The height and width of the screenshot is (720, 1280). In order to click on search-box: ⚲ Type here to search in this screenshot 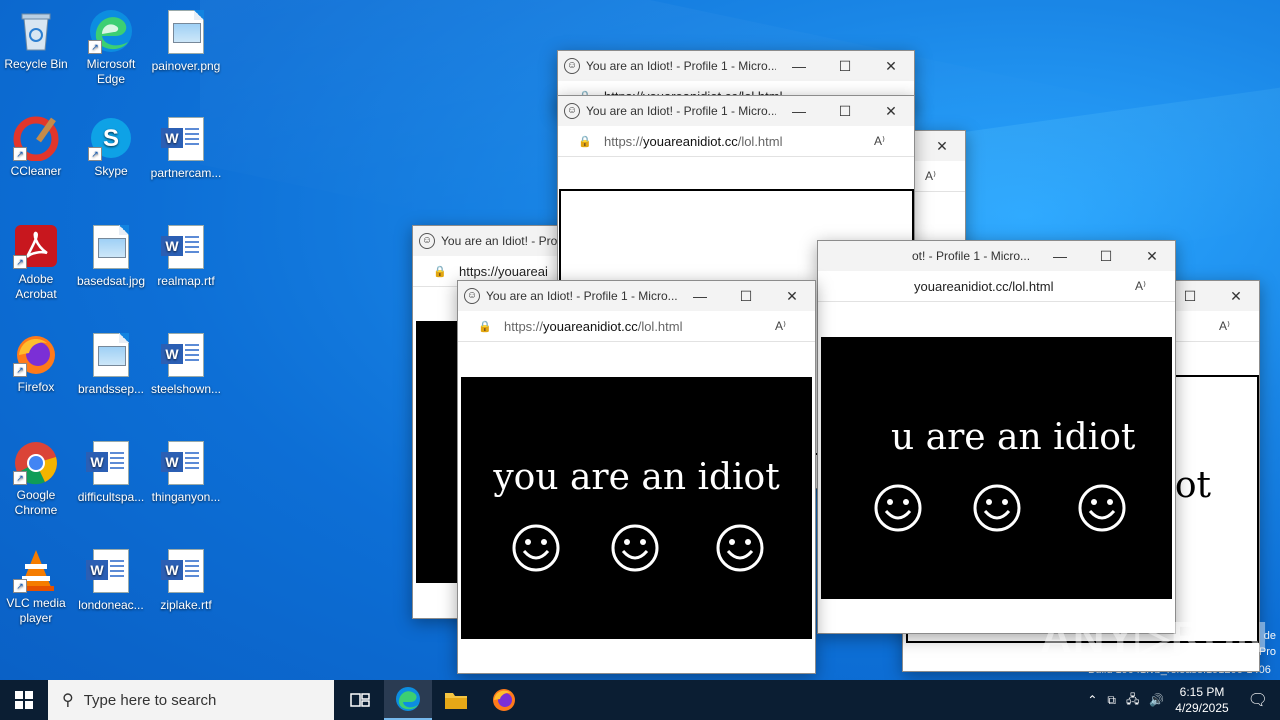, I will do `click(191, 700)`.